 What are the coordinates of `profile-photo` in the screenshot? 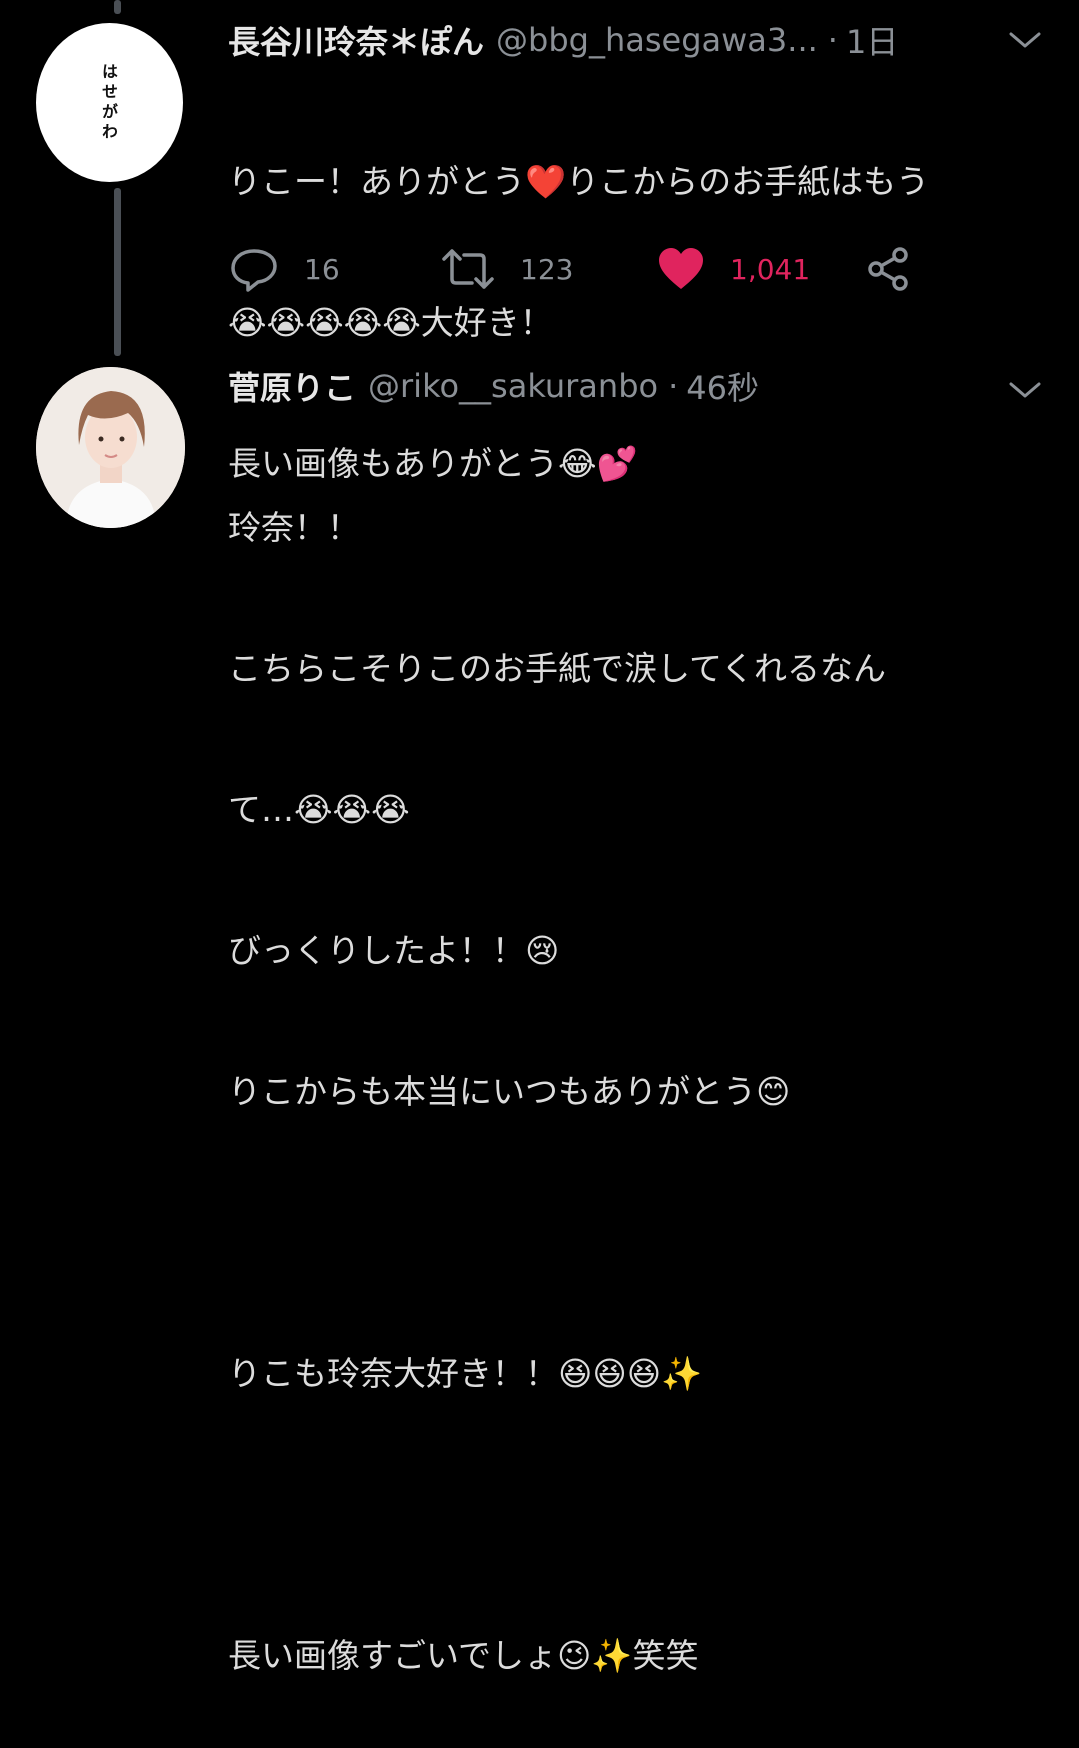 It's located at (110, 447).